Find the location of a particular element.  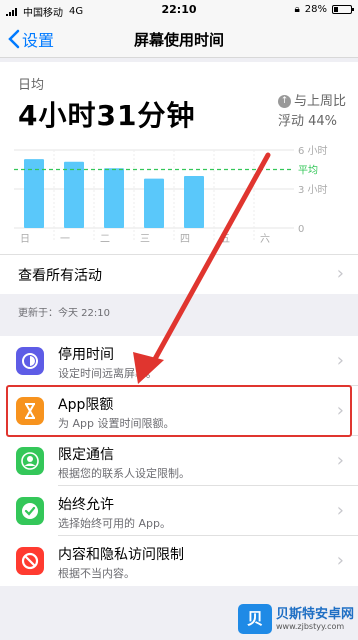

daily-average-label: 日均 is located at coordinates (31, 85).